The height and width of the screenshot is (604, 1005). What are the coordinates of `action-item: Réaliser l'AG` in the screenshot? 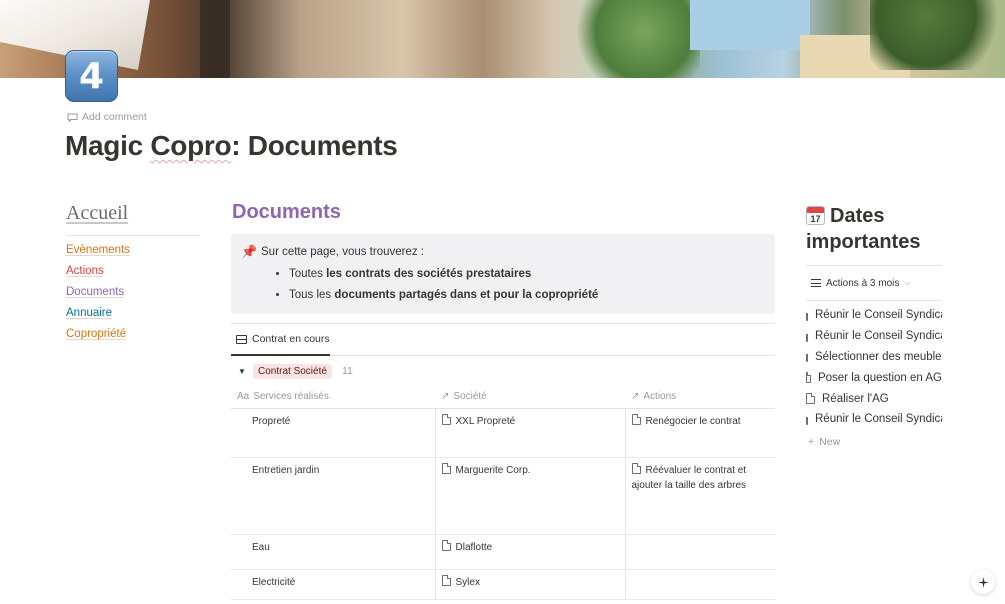 It's located at (874, 398).